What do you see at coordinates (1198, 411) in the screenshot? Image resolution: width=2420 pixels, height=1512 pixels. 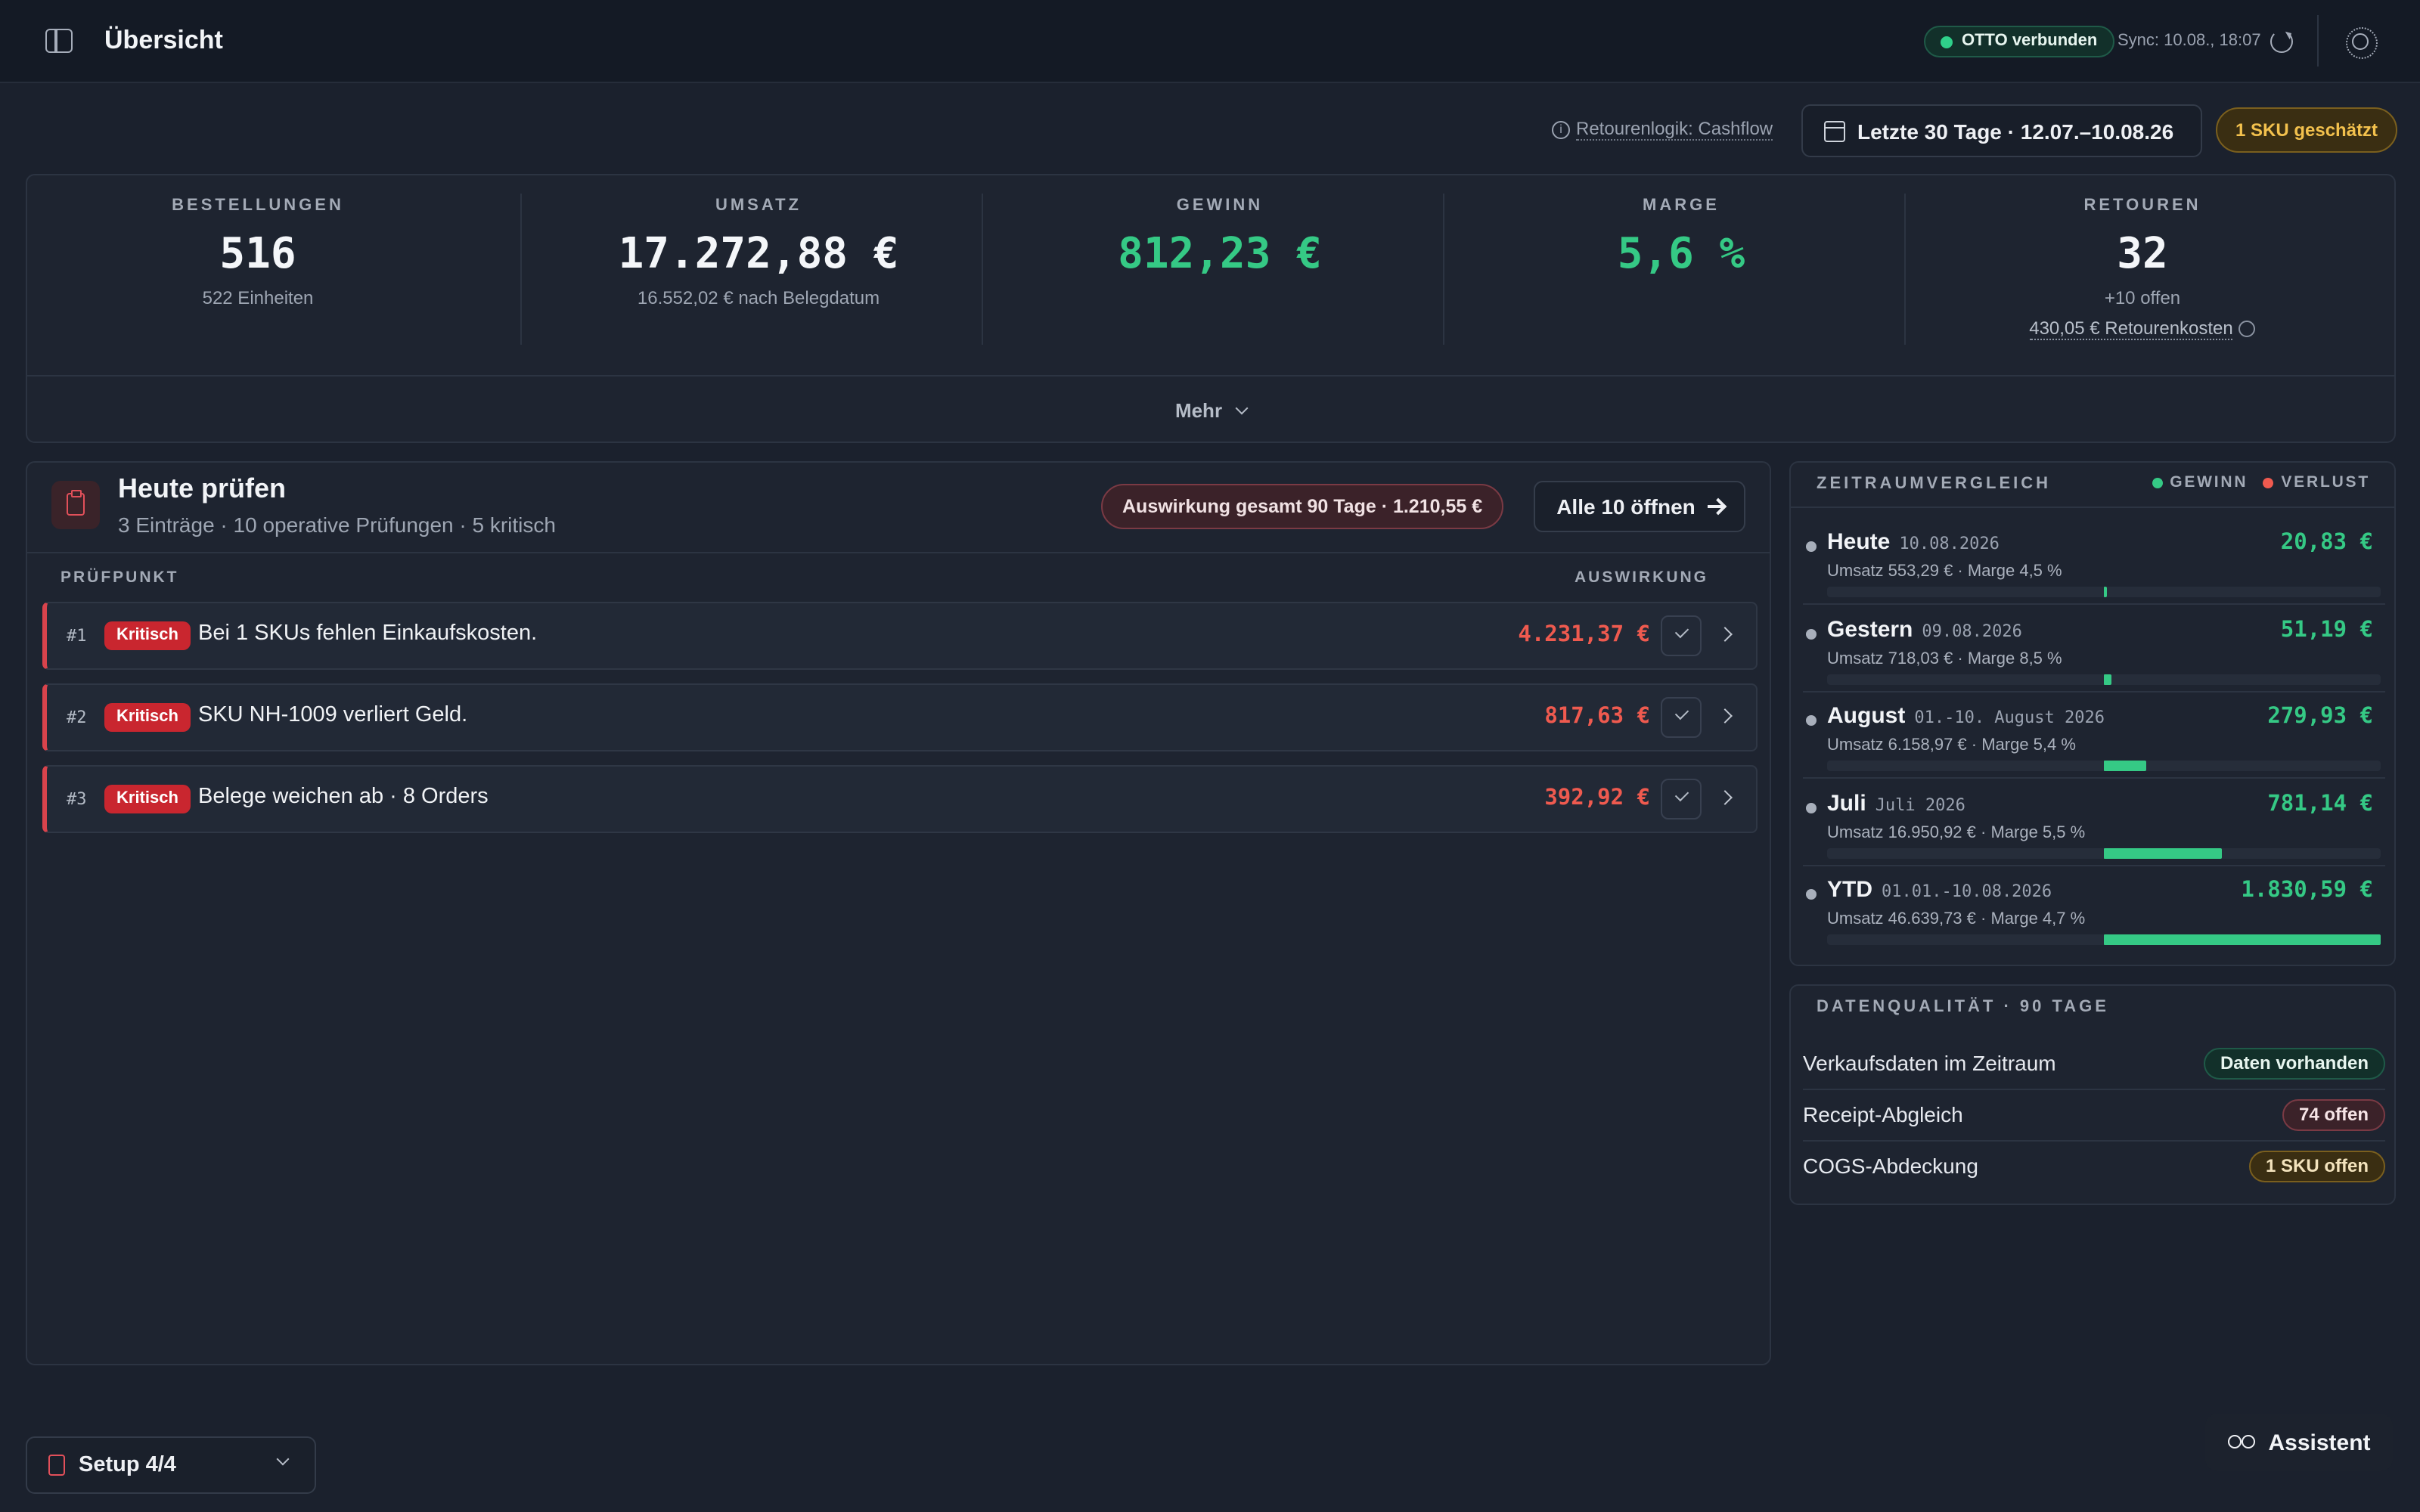 I see `kpi-more-label: Mehr` at bounding box center [1198, 411].